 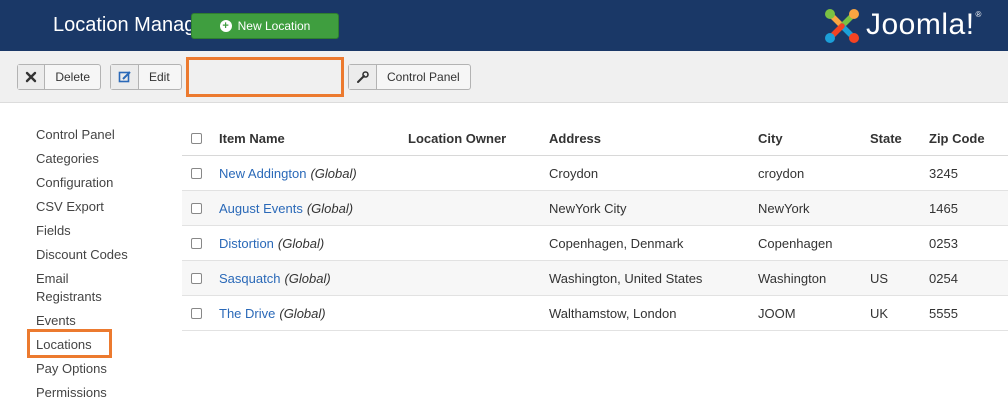 I want to click on select-all-checkbox, so click(x=196, y=138).